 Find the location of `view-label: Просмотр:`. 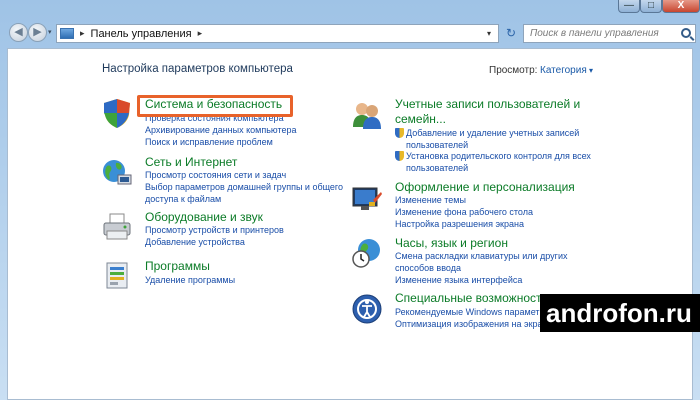

view-label: Просмотр: is located at coordinates (513, 70).